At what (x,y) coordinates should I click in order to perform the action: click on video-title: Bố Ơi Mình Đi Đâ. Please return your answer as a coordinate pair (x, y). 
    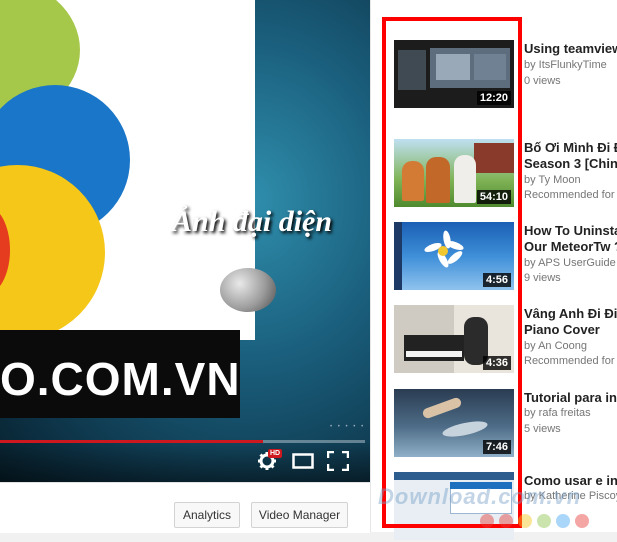
    Looking at the image, I should click on (570, 147).